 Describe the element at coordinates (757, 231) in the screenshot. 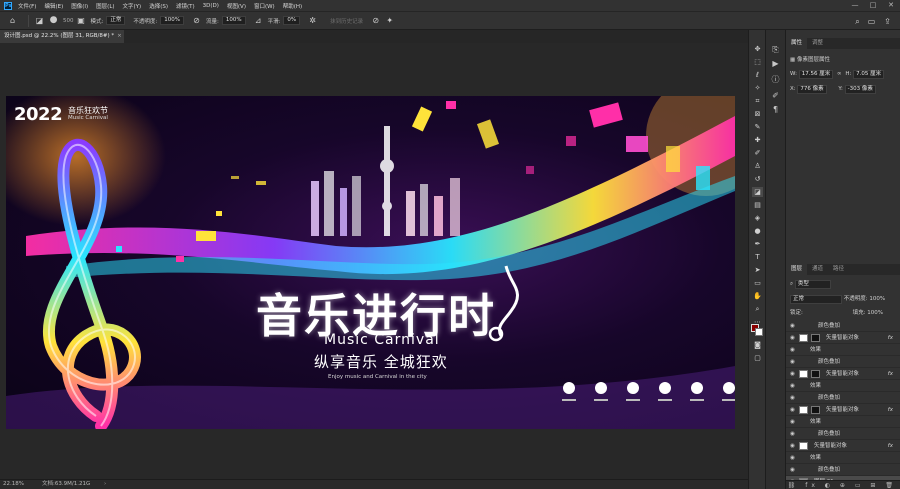

I see `dodge-tool-icon: ●` at that location.